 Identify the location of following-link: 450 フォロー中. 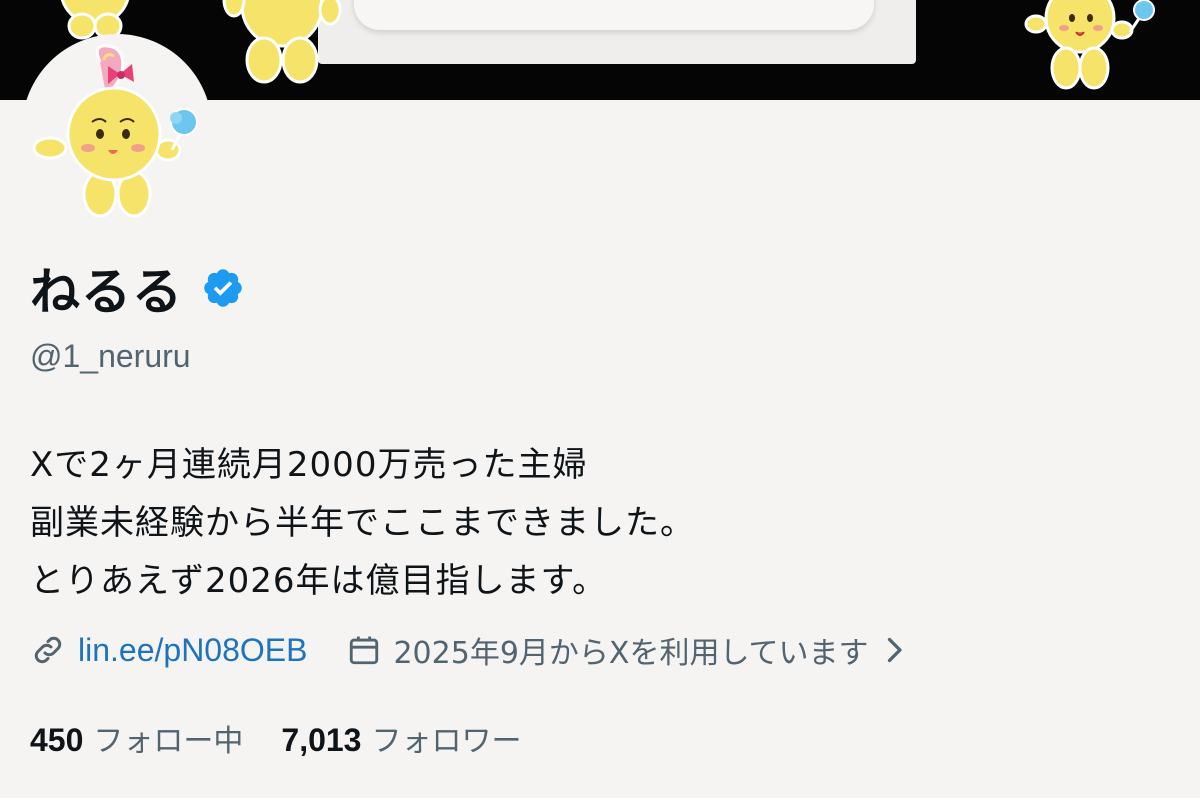
(136, 738).